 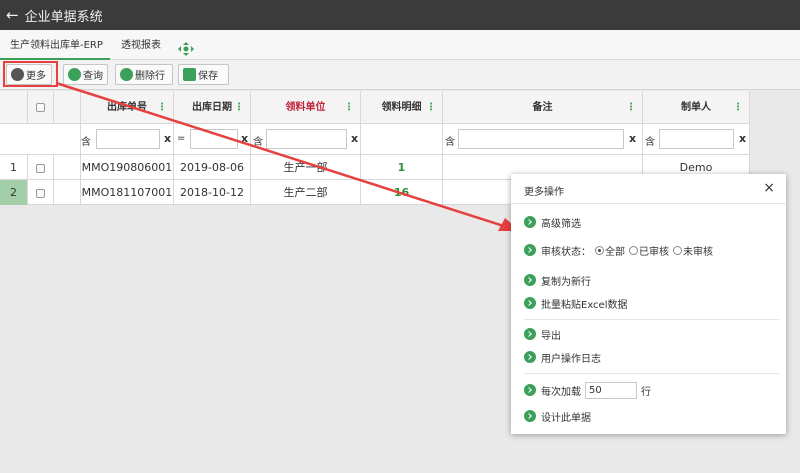 I want to click on save-button: 保存, so click(x=203, y=74).